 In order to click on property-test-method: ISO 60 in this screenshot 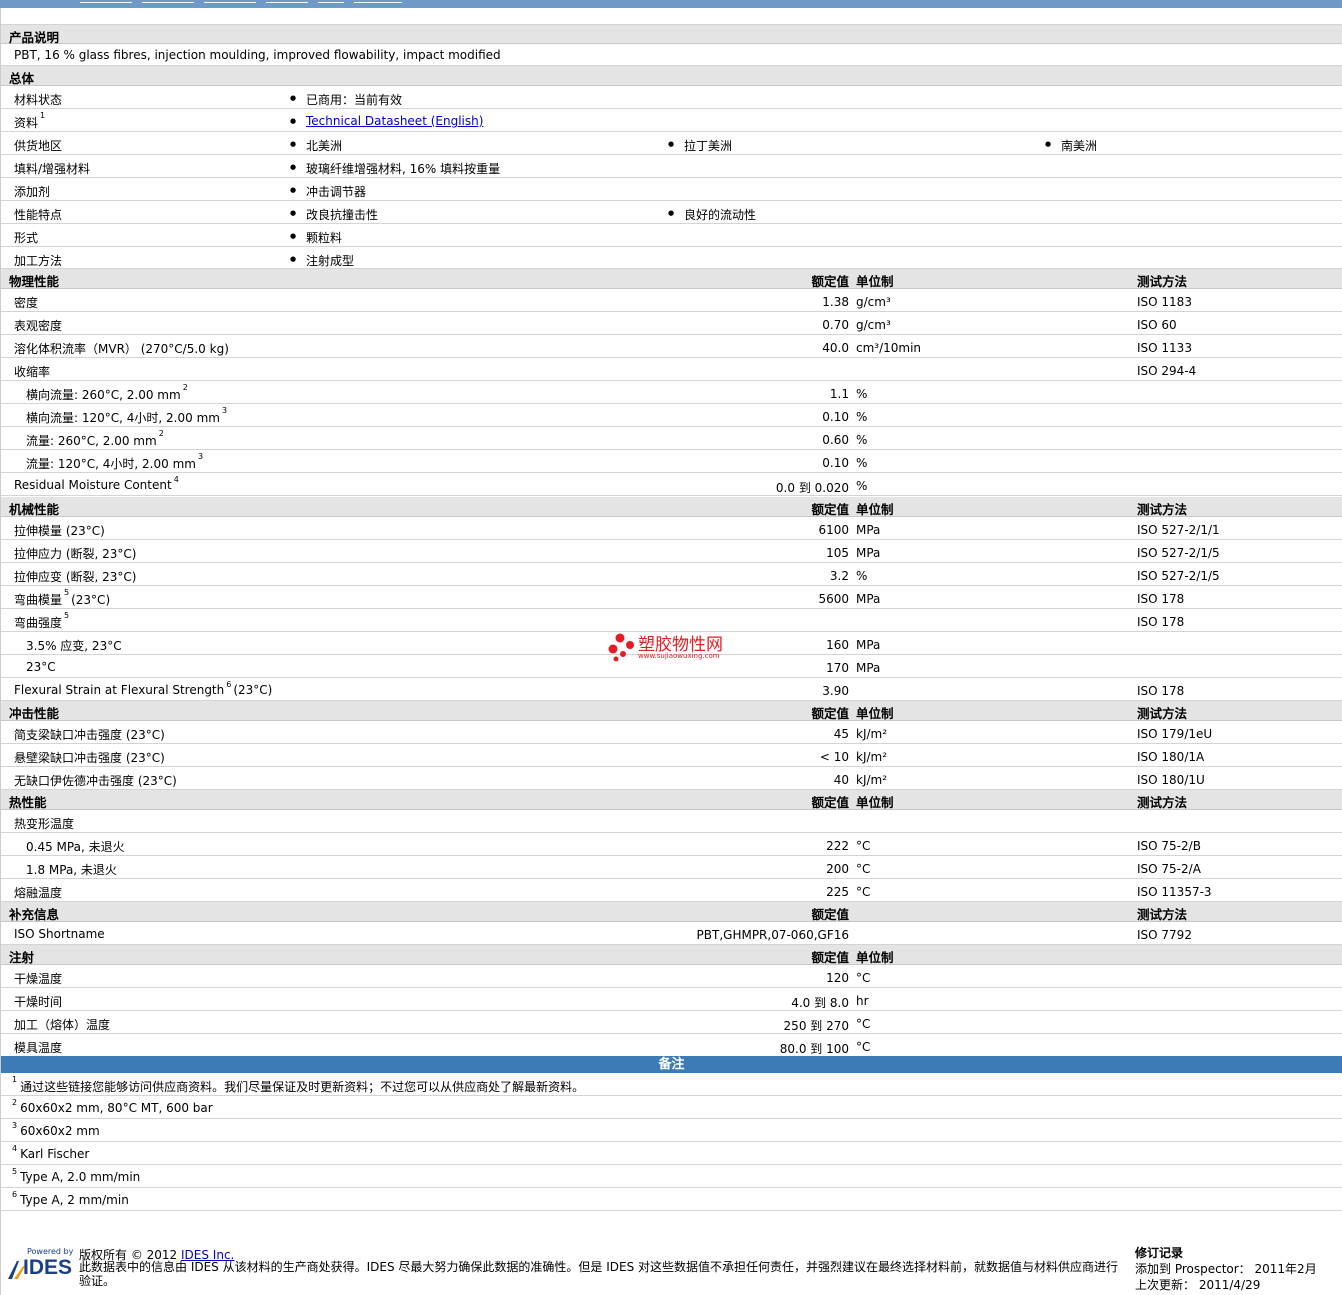, I will do `click(1157, 325)`.